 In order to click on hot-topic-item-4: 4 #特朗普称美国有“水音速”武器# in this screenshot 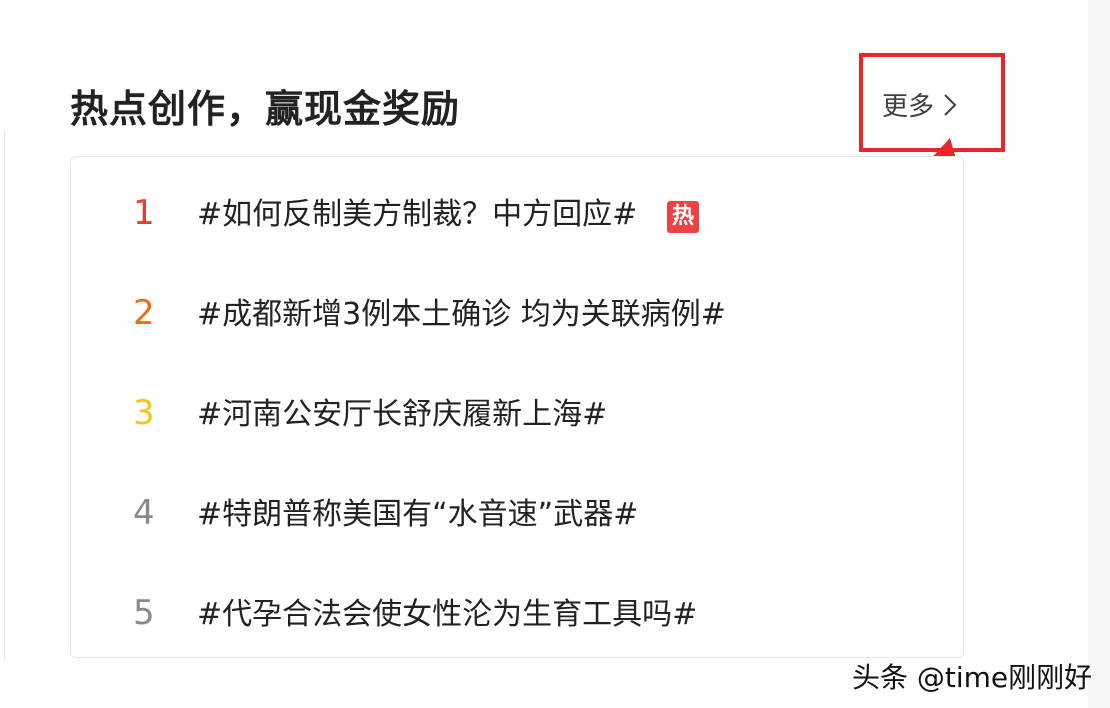, I will do `click(517, 513)`.